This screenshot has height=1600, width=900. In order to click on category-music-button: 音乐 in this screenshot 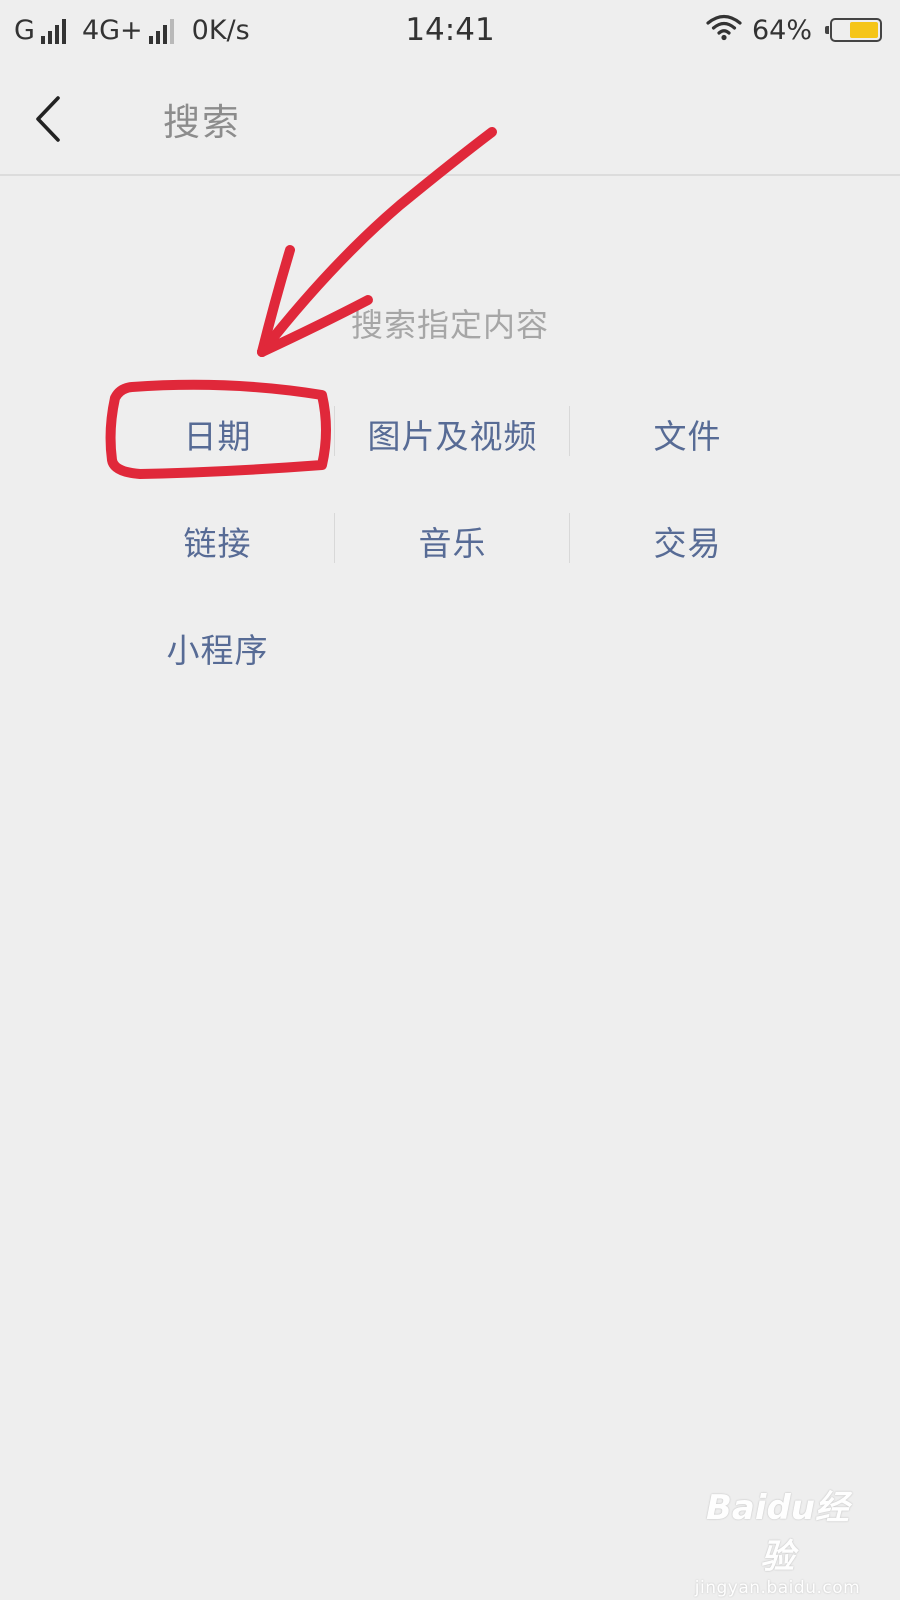, I will do `click(452, 540)`.